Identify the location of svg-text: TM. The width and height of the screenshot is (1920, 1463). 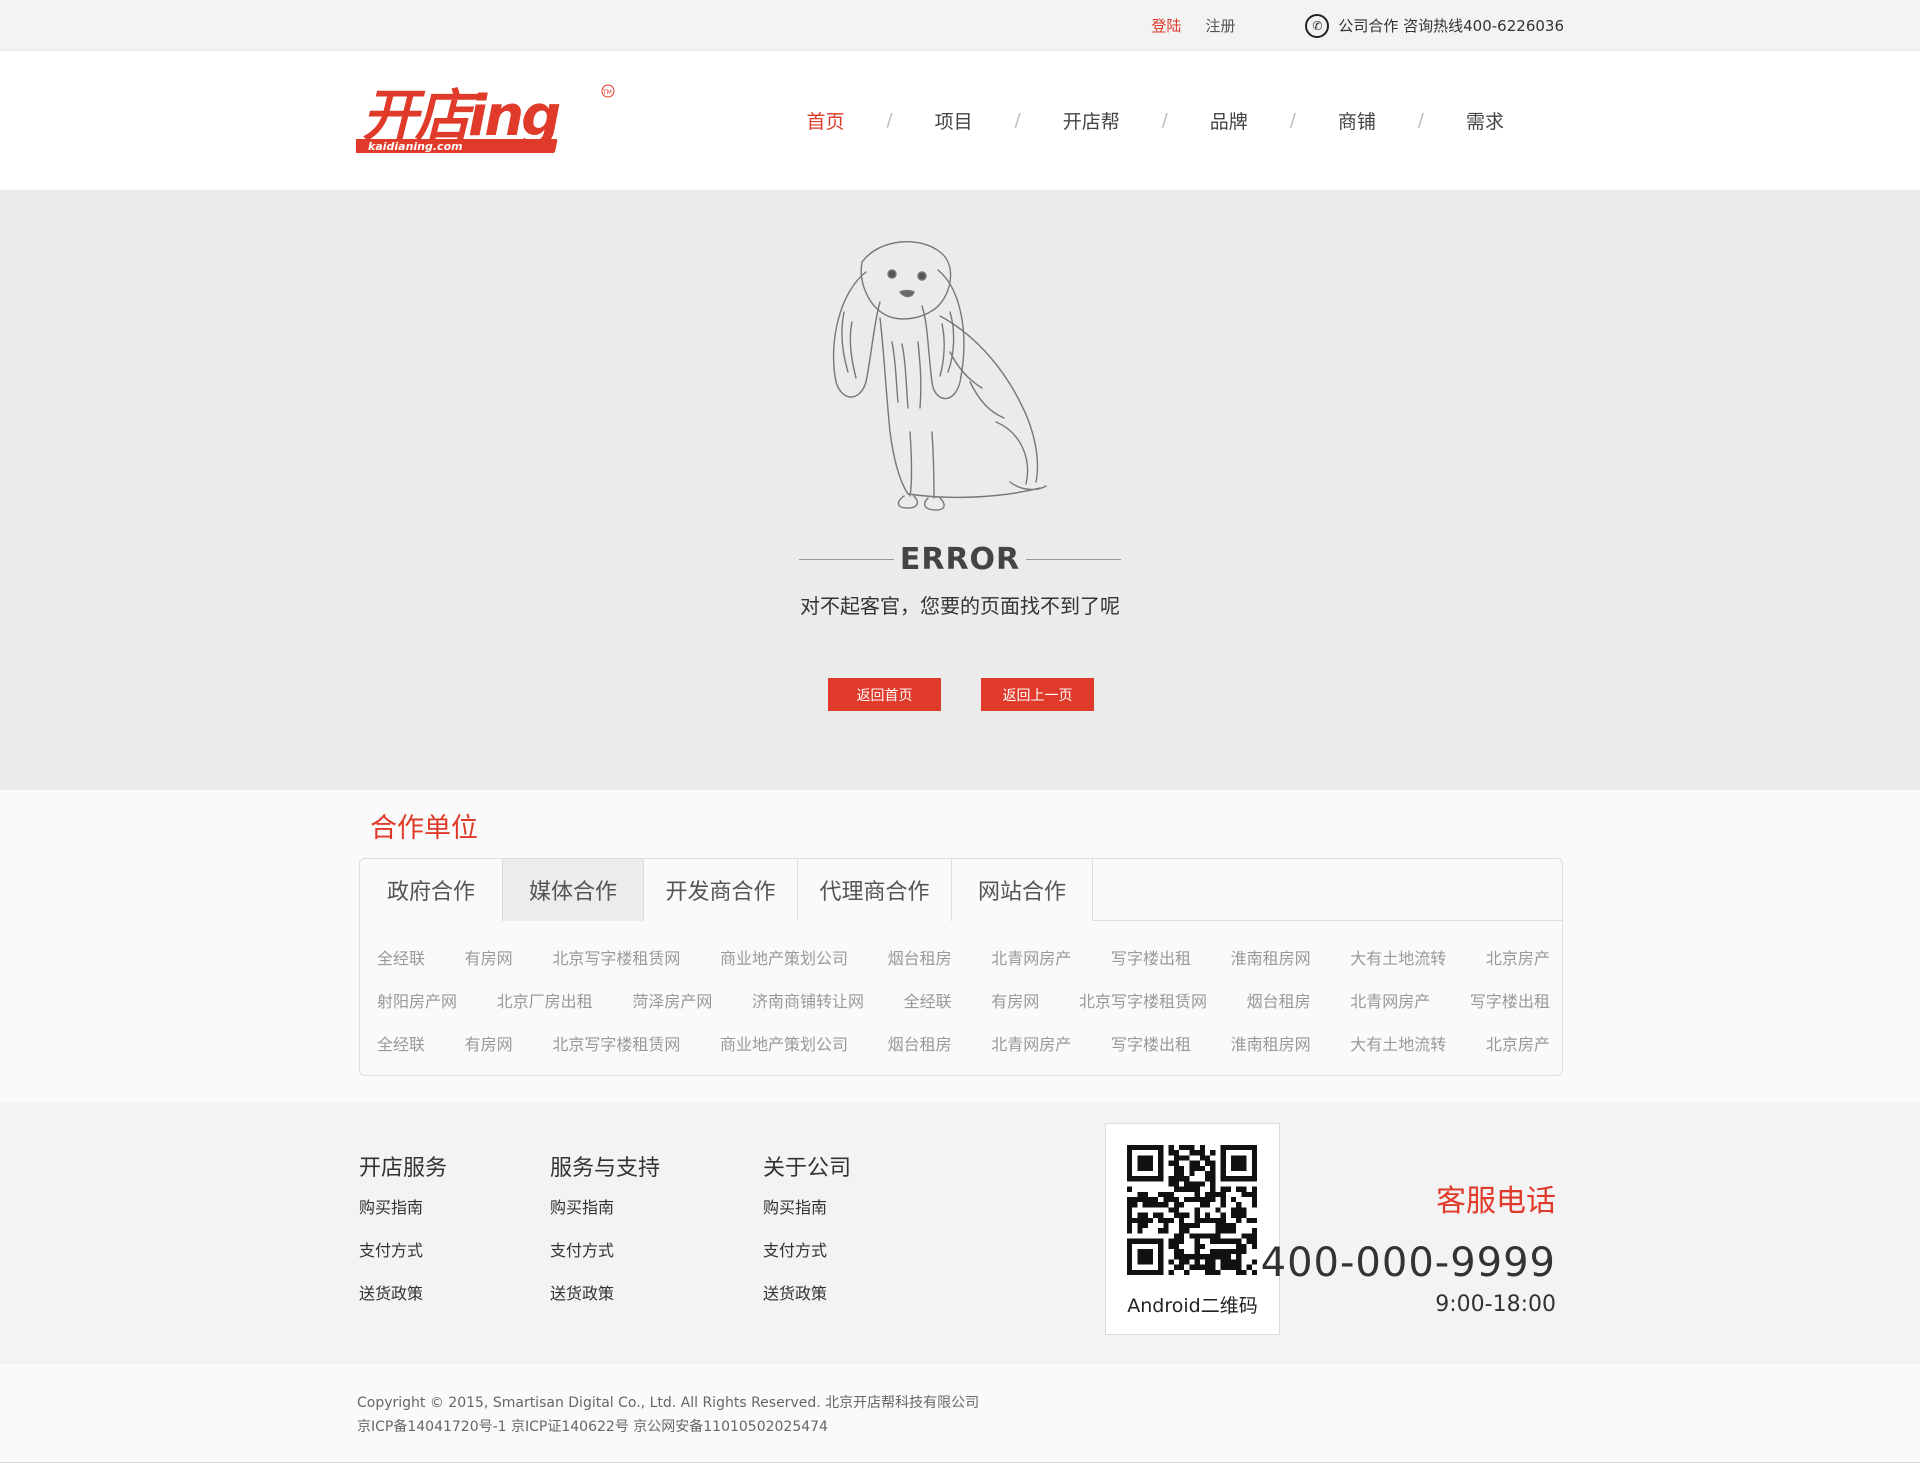
(607, 92).